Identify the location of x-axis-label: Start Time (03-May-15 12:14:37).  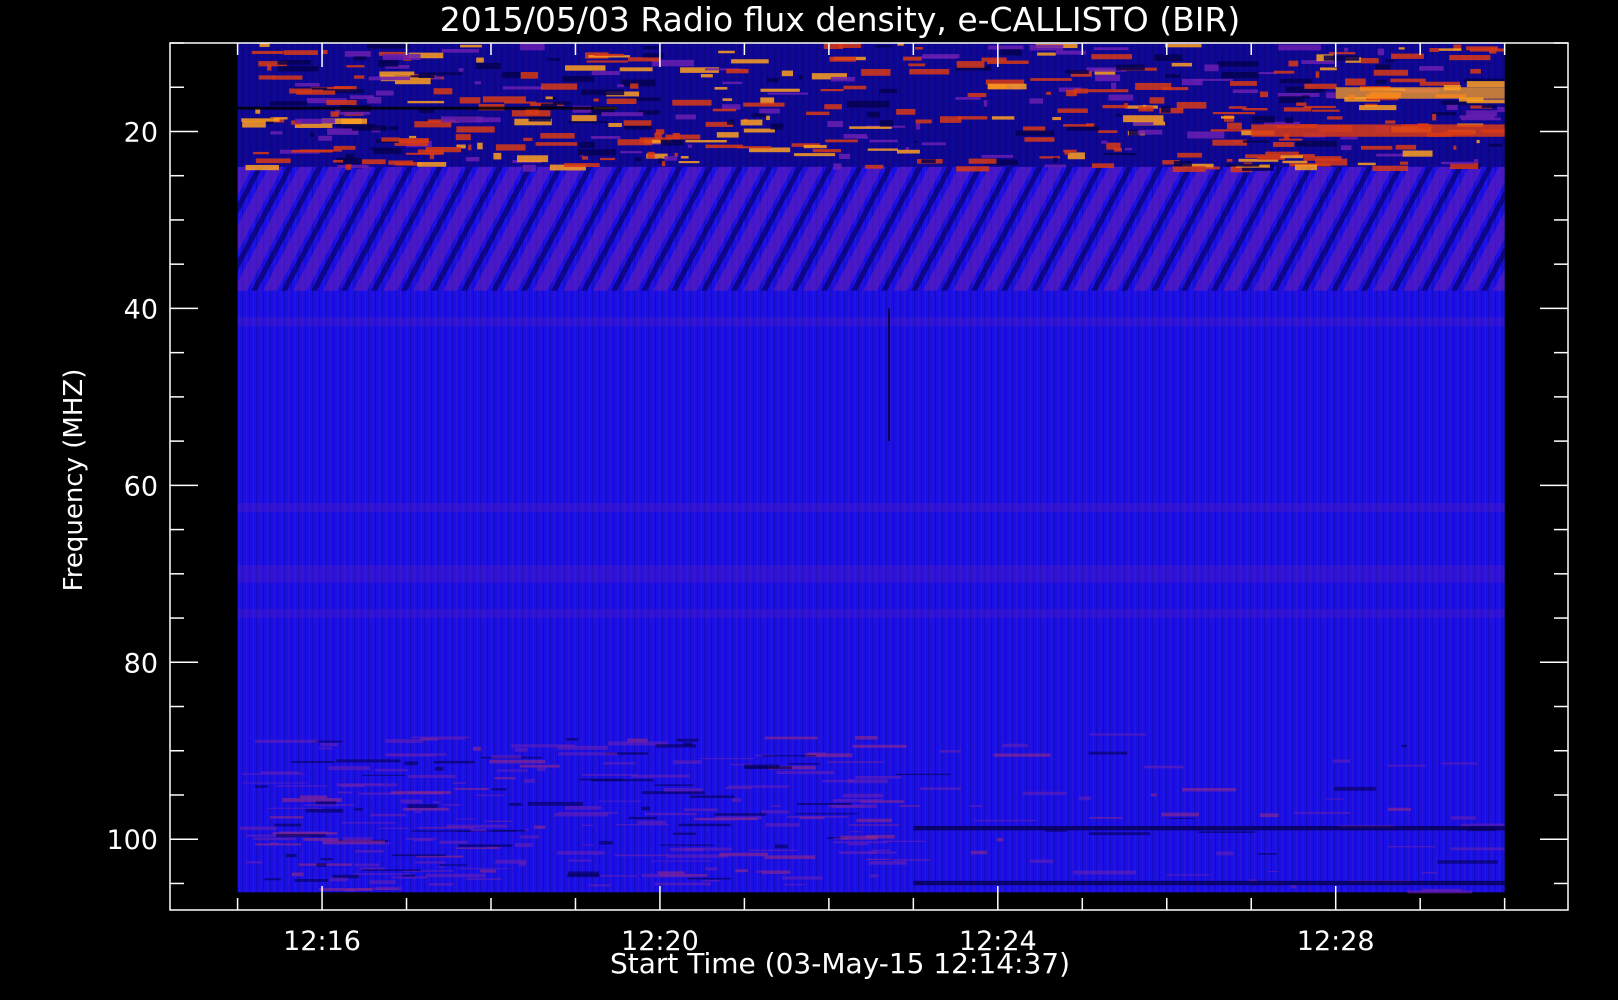
(840, 963).